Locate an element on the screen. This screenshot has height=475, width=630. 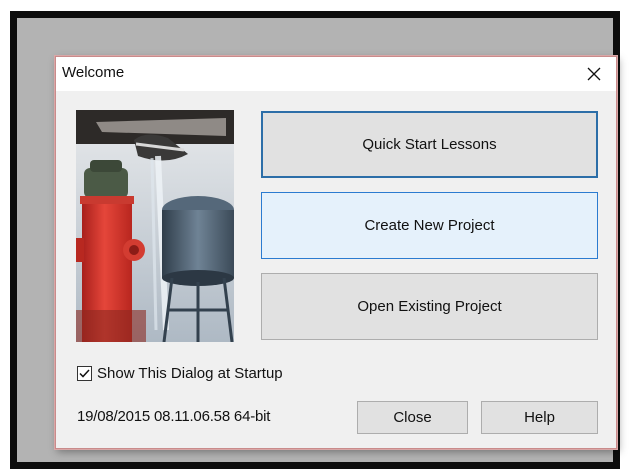
show-at-startup-checkbox is located at coordinates (84, 373).